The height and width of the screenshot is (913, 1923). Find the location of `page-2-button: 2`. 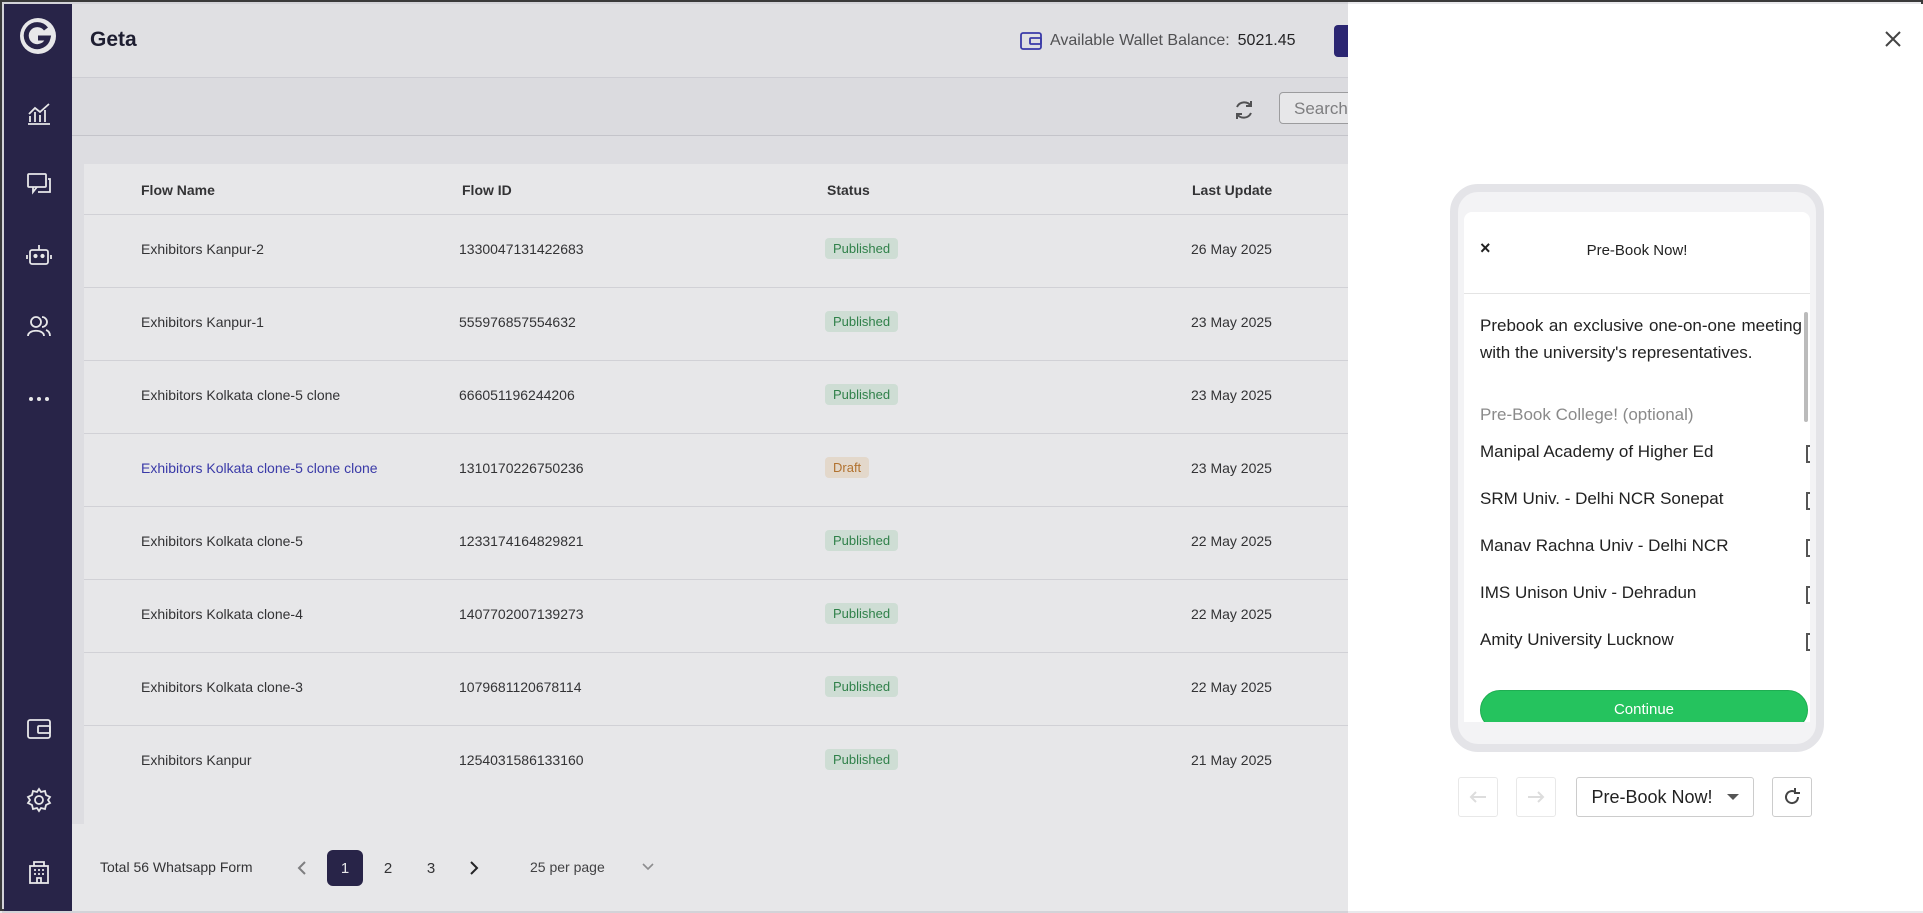

page-2-button: 2 is located at coordinates (388, 868).